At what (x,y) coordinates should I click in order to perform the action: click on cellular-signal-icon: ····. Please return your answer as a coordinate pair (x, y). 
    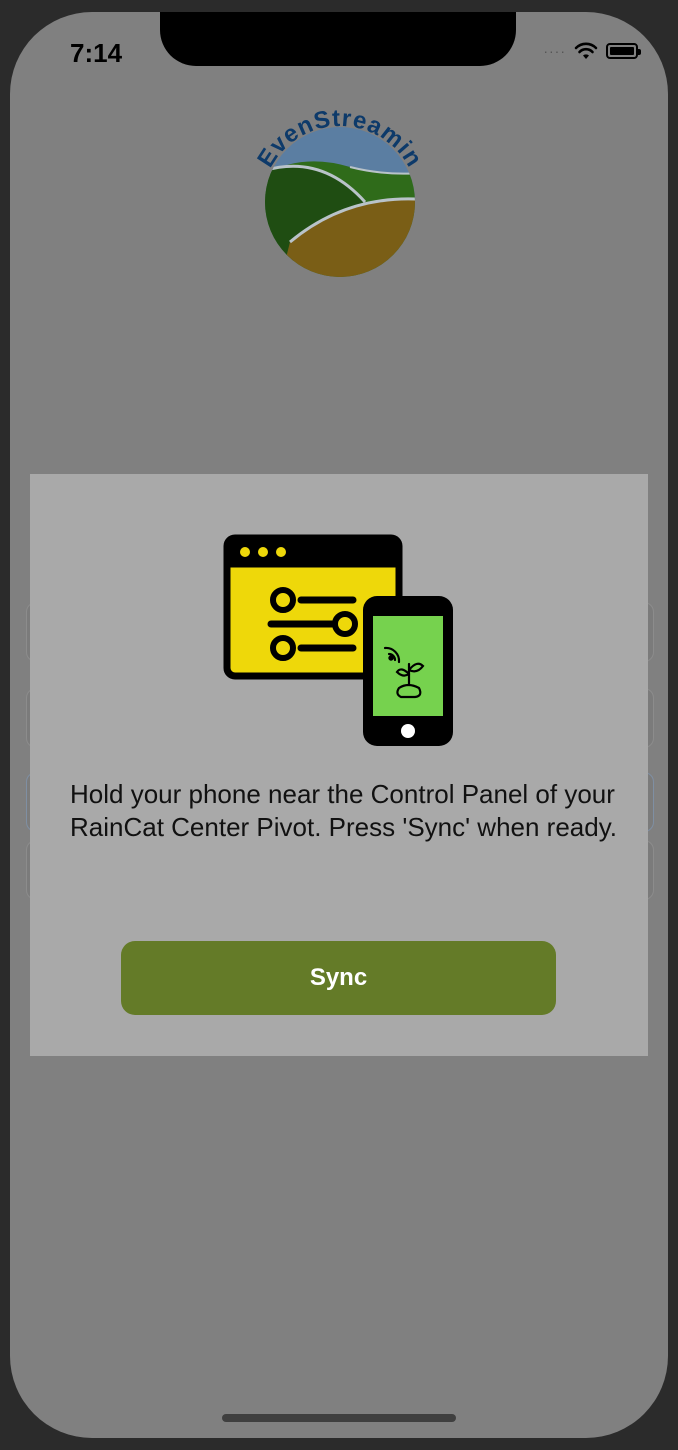
    Looking at the image, I should click on (554, 51).